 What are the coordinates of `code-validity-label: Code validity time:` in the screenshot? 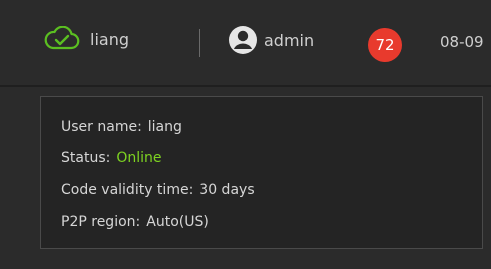 It's located at (127, 190).